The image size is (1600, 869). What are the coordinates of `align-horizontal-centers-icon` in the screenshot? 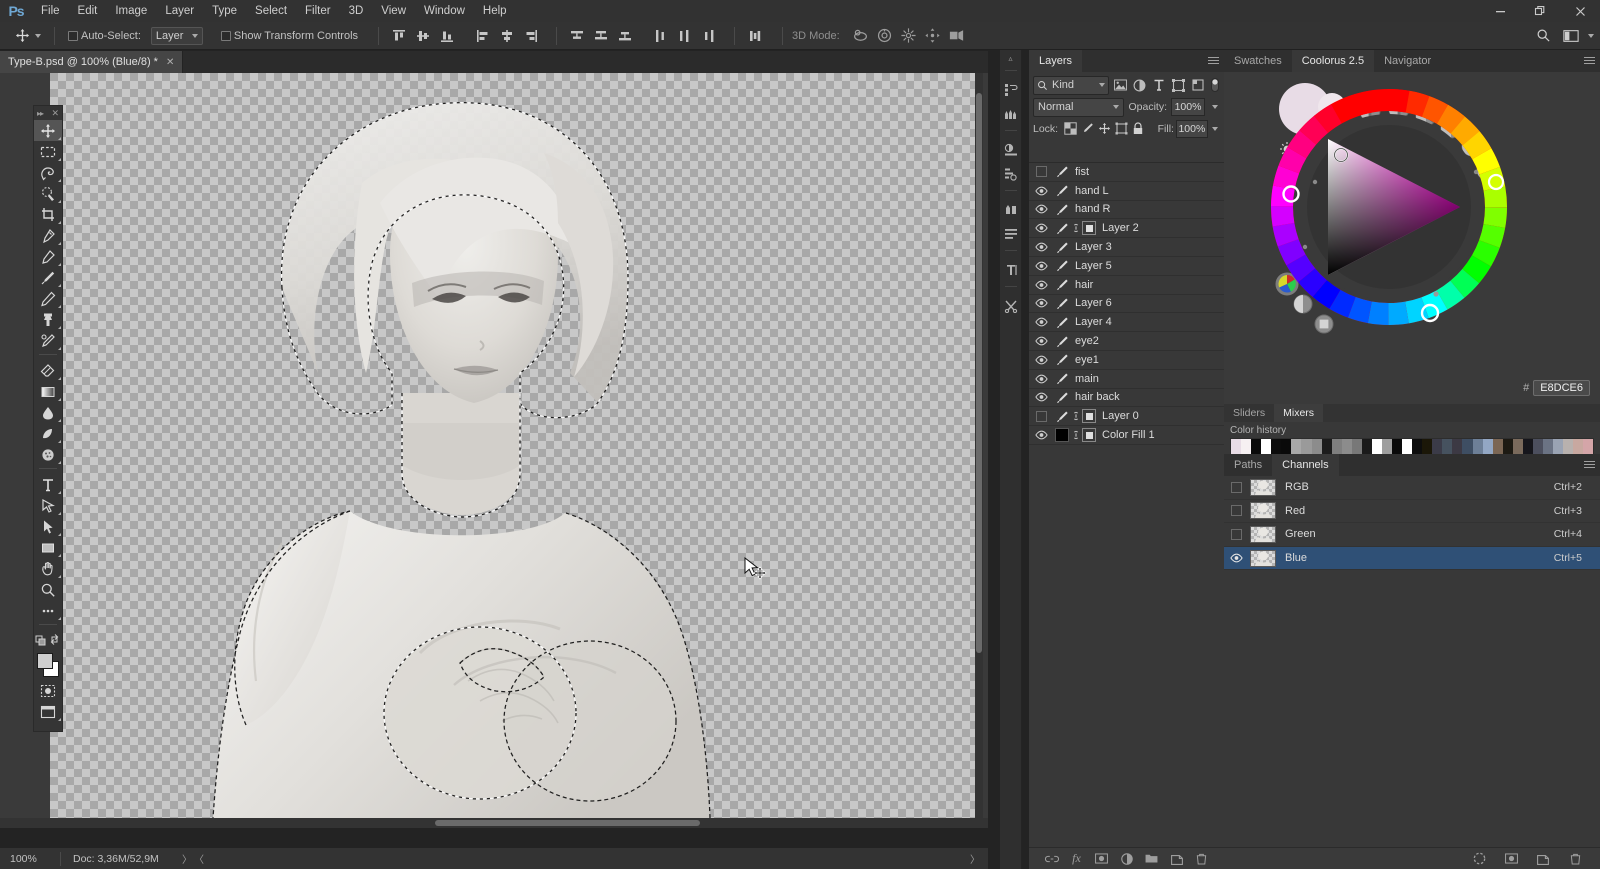 It's located at (507, 36).